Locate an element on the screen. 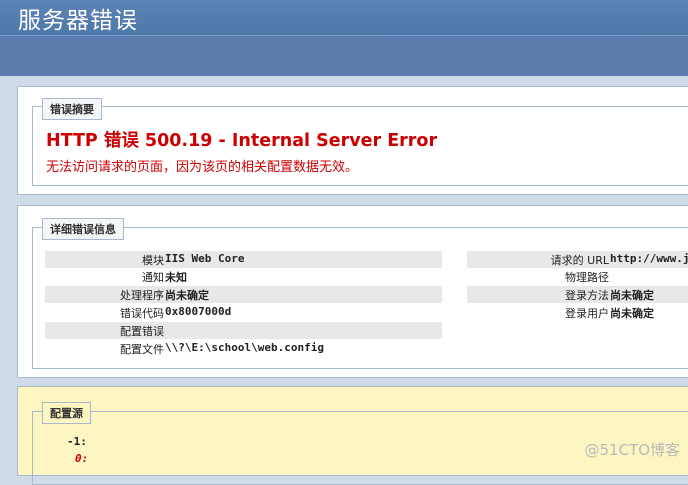 The height and width of the screenshot is (485, 688). title-bar: 服务器错误 is located at coordinates (344, 17).